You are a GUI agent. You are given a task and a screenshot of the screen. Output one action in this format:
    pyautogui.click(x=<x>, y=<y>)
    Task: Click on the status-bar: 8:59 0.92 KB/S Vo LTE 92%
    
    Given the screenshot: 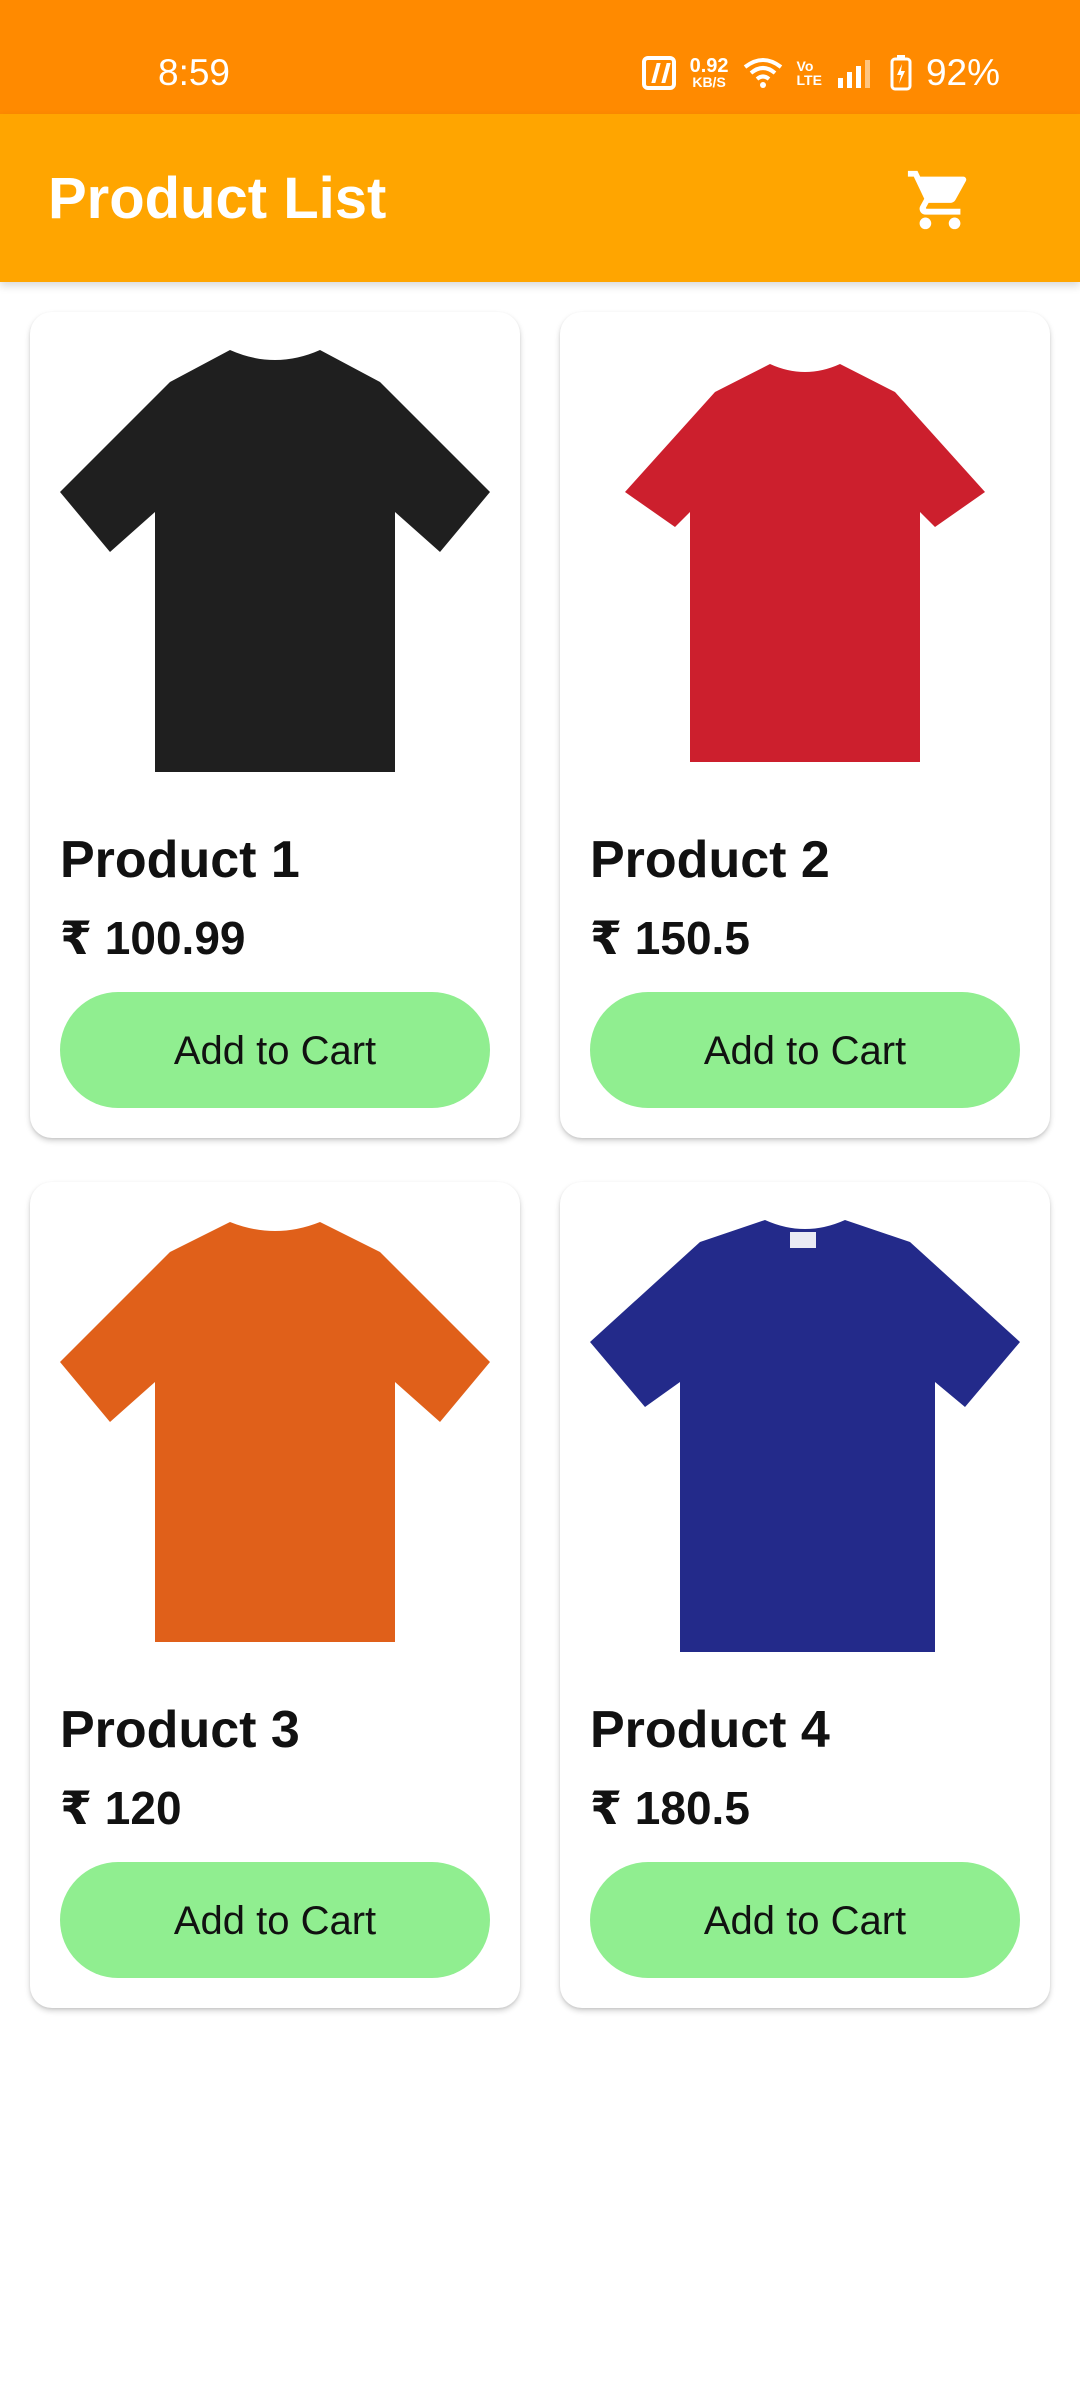 What is the action you would take?
    pyautogui.click(x=540, y=57)
    